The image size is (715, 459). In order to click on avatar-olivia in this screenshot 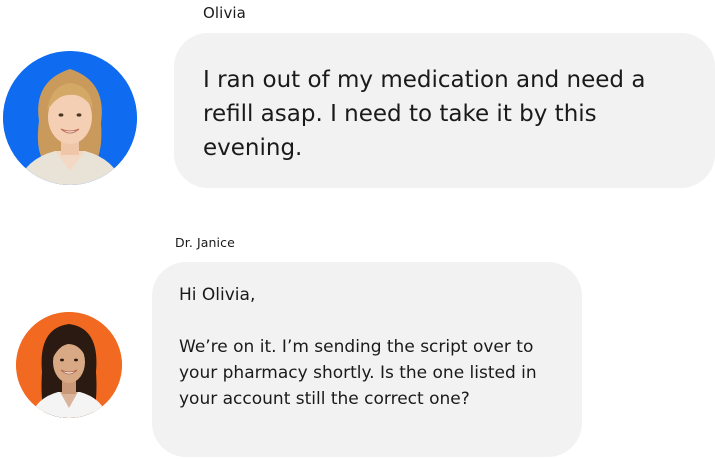, I will do `click(70, 118)`.